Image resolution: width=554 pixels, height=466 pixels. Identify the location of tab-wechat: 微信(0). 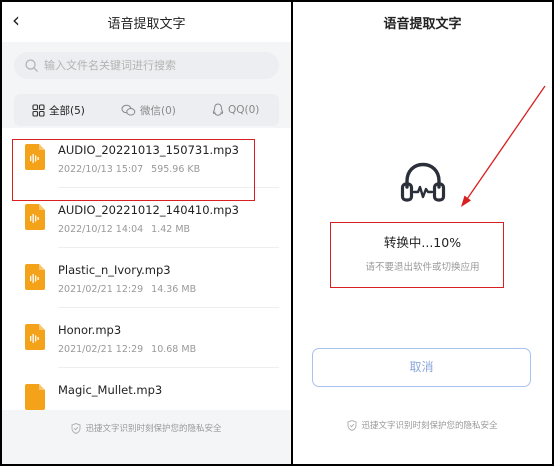
(148, 110).